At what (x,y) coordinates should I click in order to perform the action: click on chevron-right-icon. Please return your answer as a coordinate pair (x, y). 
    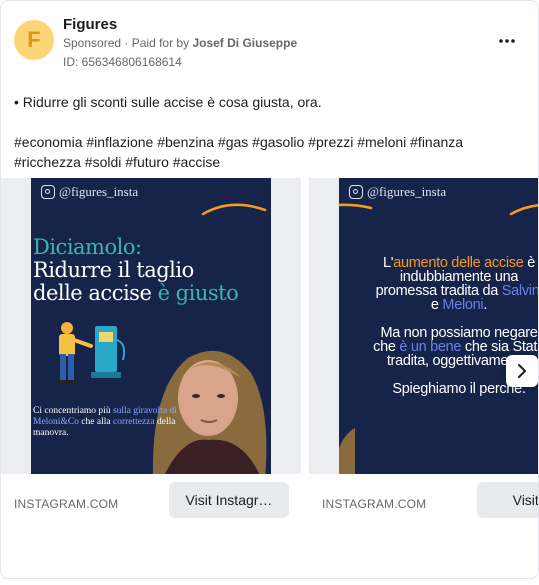
    Looking at the image, I should click on (522, 371).